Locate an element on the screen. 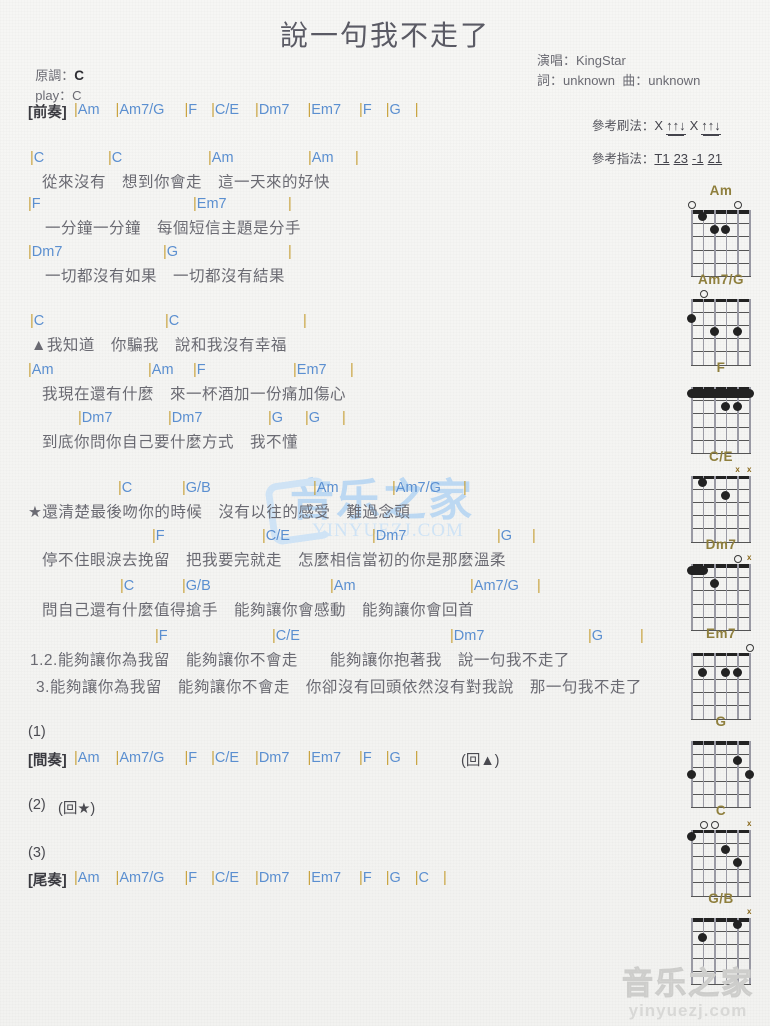 This screenshot has height=1026, width=770. chord-diagram: Dm7 x is located at coordinates (721, 583).